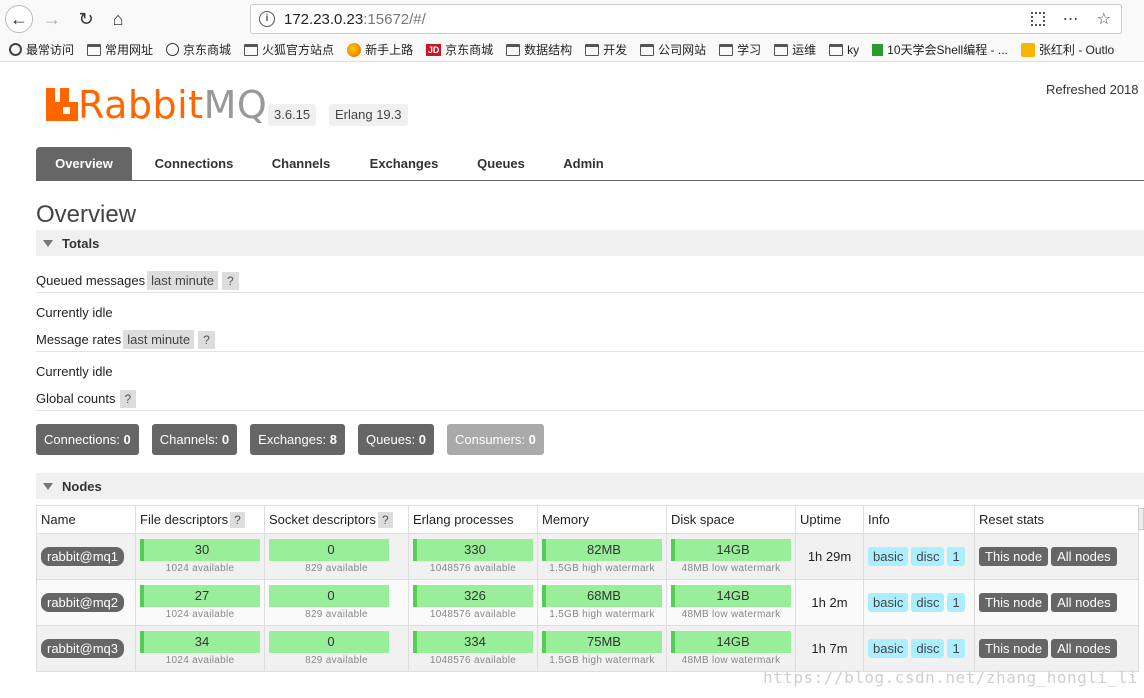  What do you see at coordinates (682, 50) in the screenshot?
I see `bookmark-label: 公司网站` at bounding box center [682, 50].